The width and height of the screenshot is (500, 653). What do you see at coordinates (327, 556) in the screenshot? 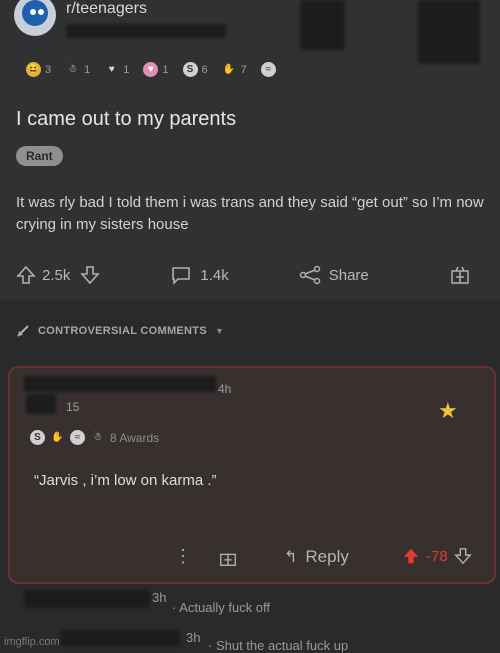
I see `reply-label: Reply` at bounding box center [327, 556].